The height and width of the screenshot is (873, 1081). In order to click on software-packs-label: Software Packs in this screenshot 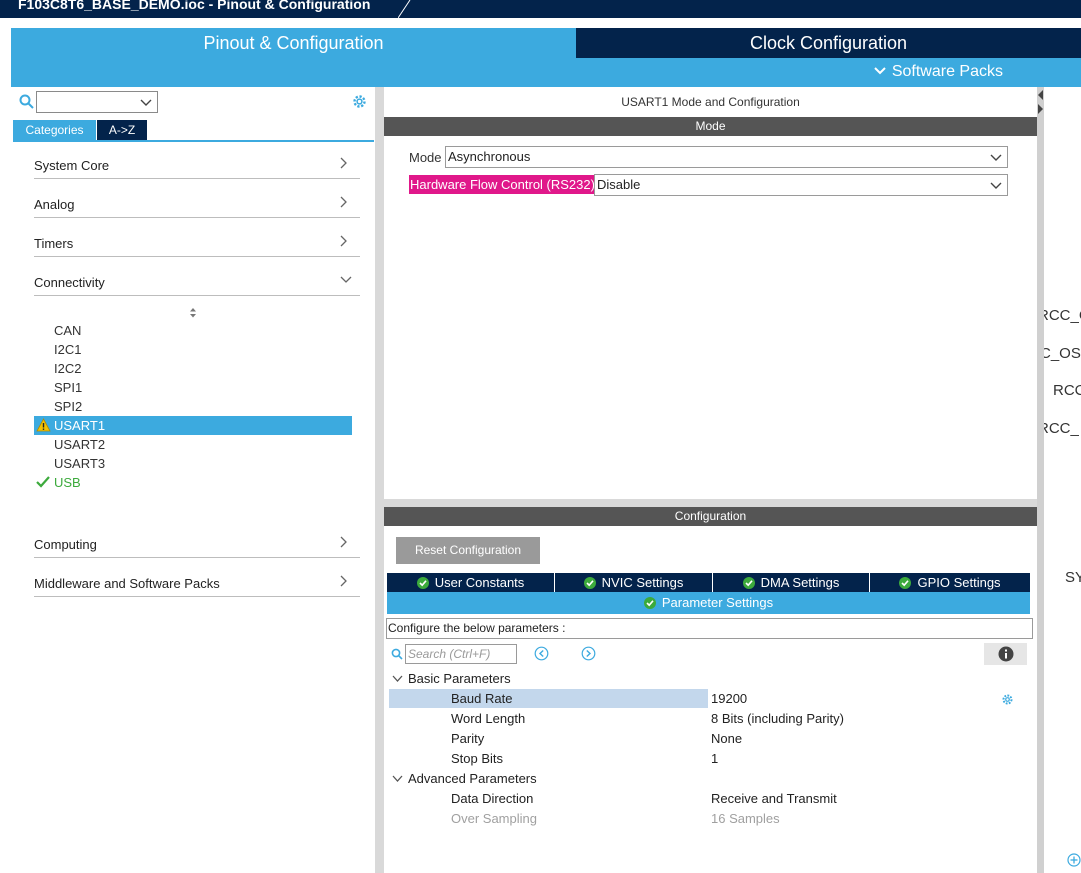, I will do `click(947, 71)`.